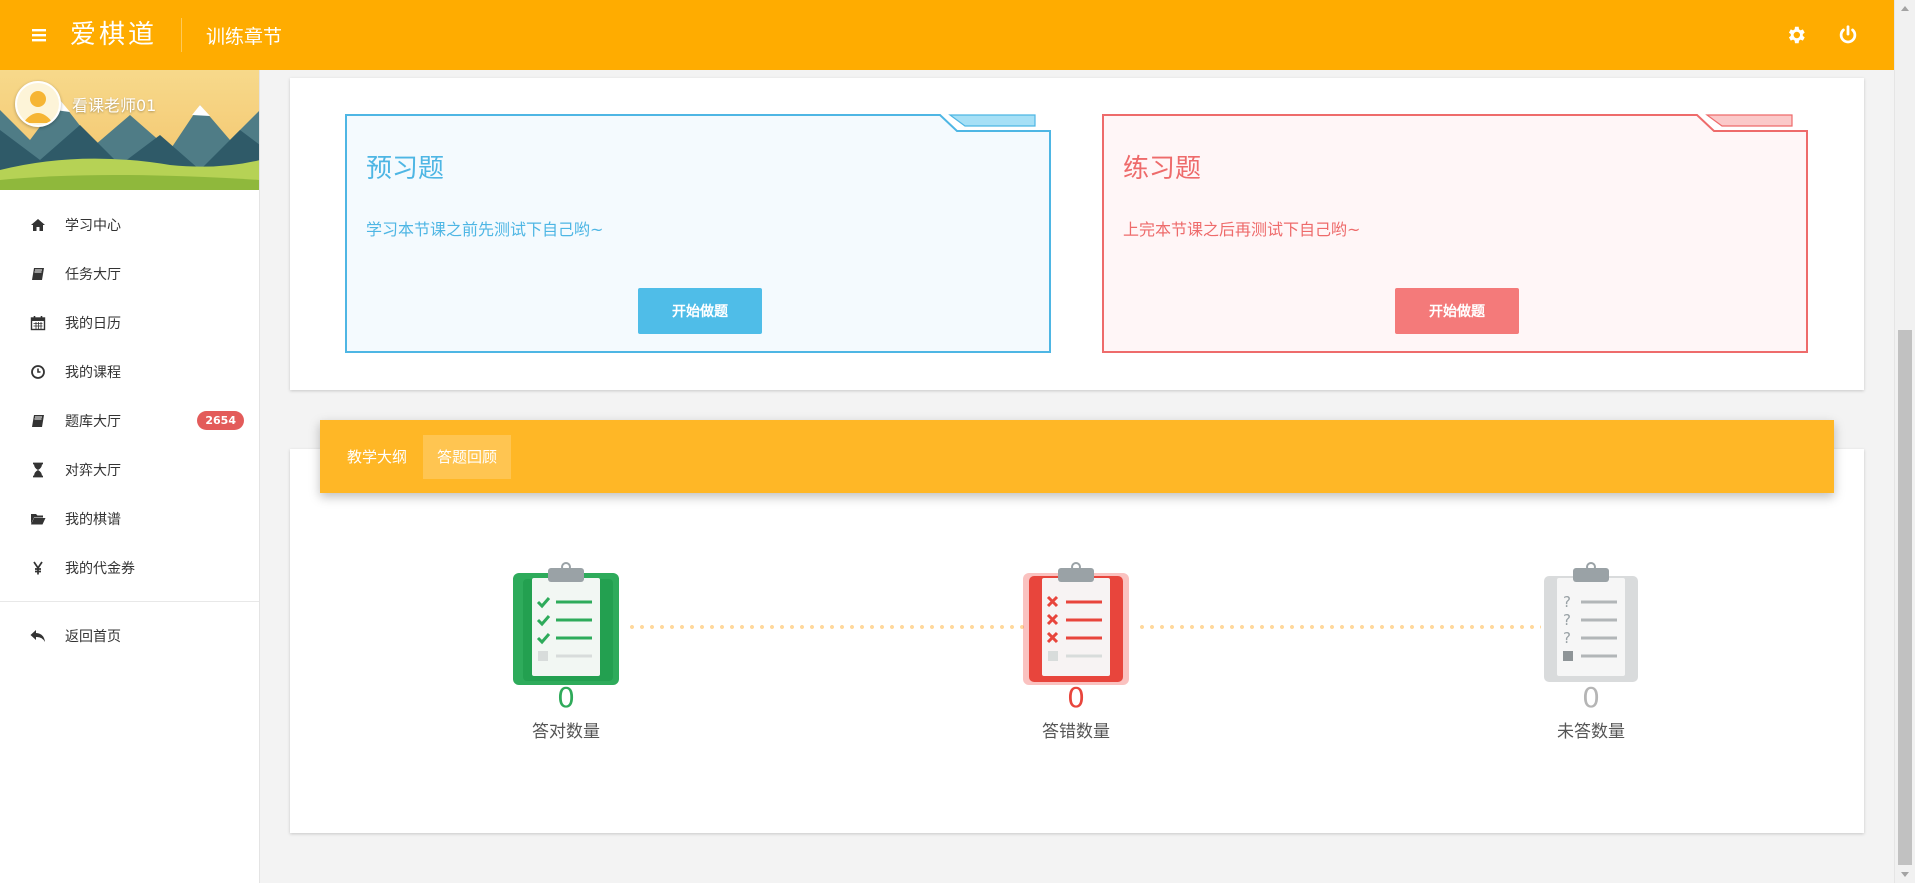  I want to click on user-avatar-icon, so click(38, 104).